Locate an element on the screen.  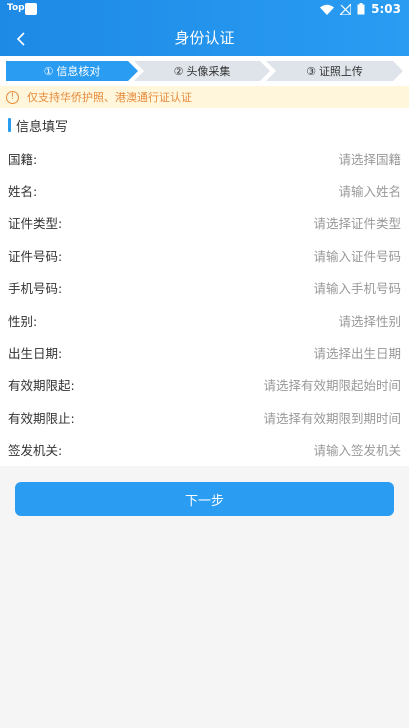
step-number: ③ is located at coordinates (311, 71).